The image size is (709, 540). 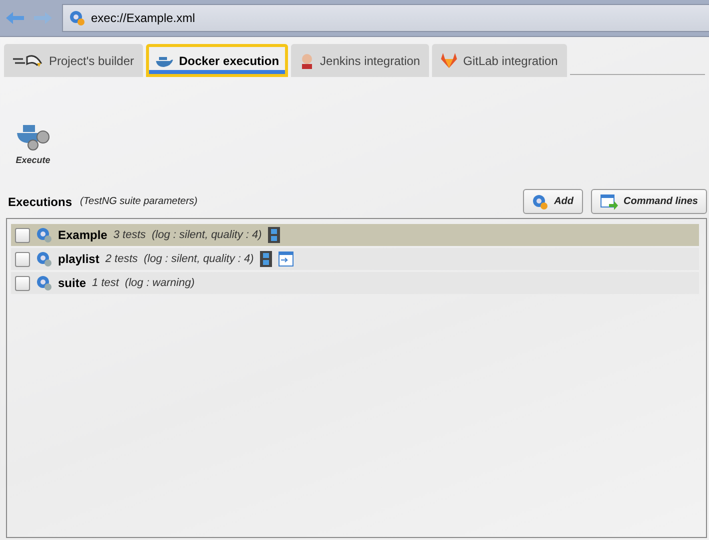 I want to click on execution-name: playlist, so click(x=79, y=259).